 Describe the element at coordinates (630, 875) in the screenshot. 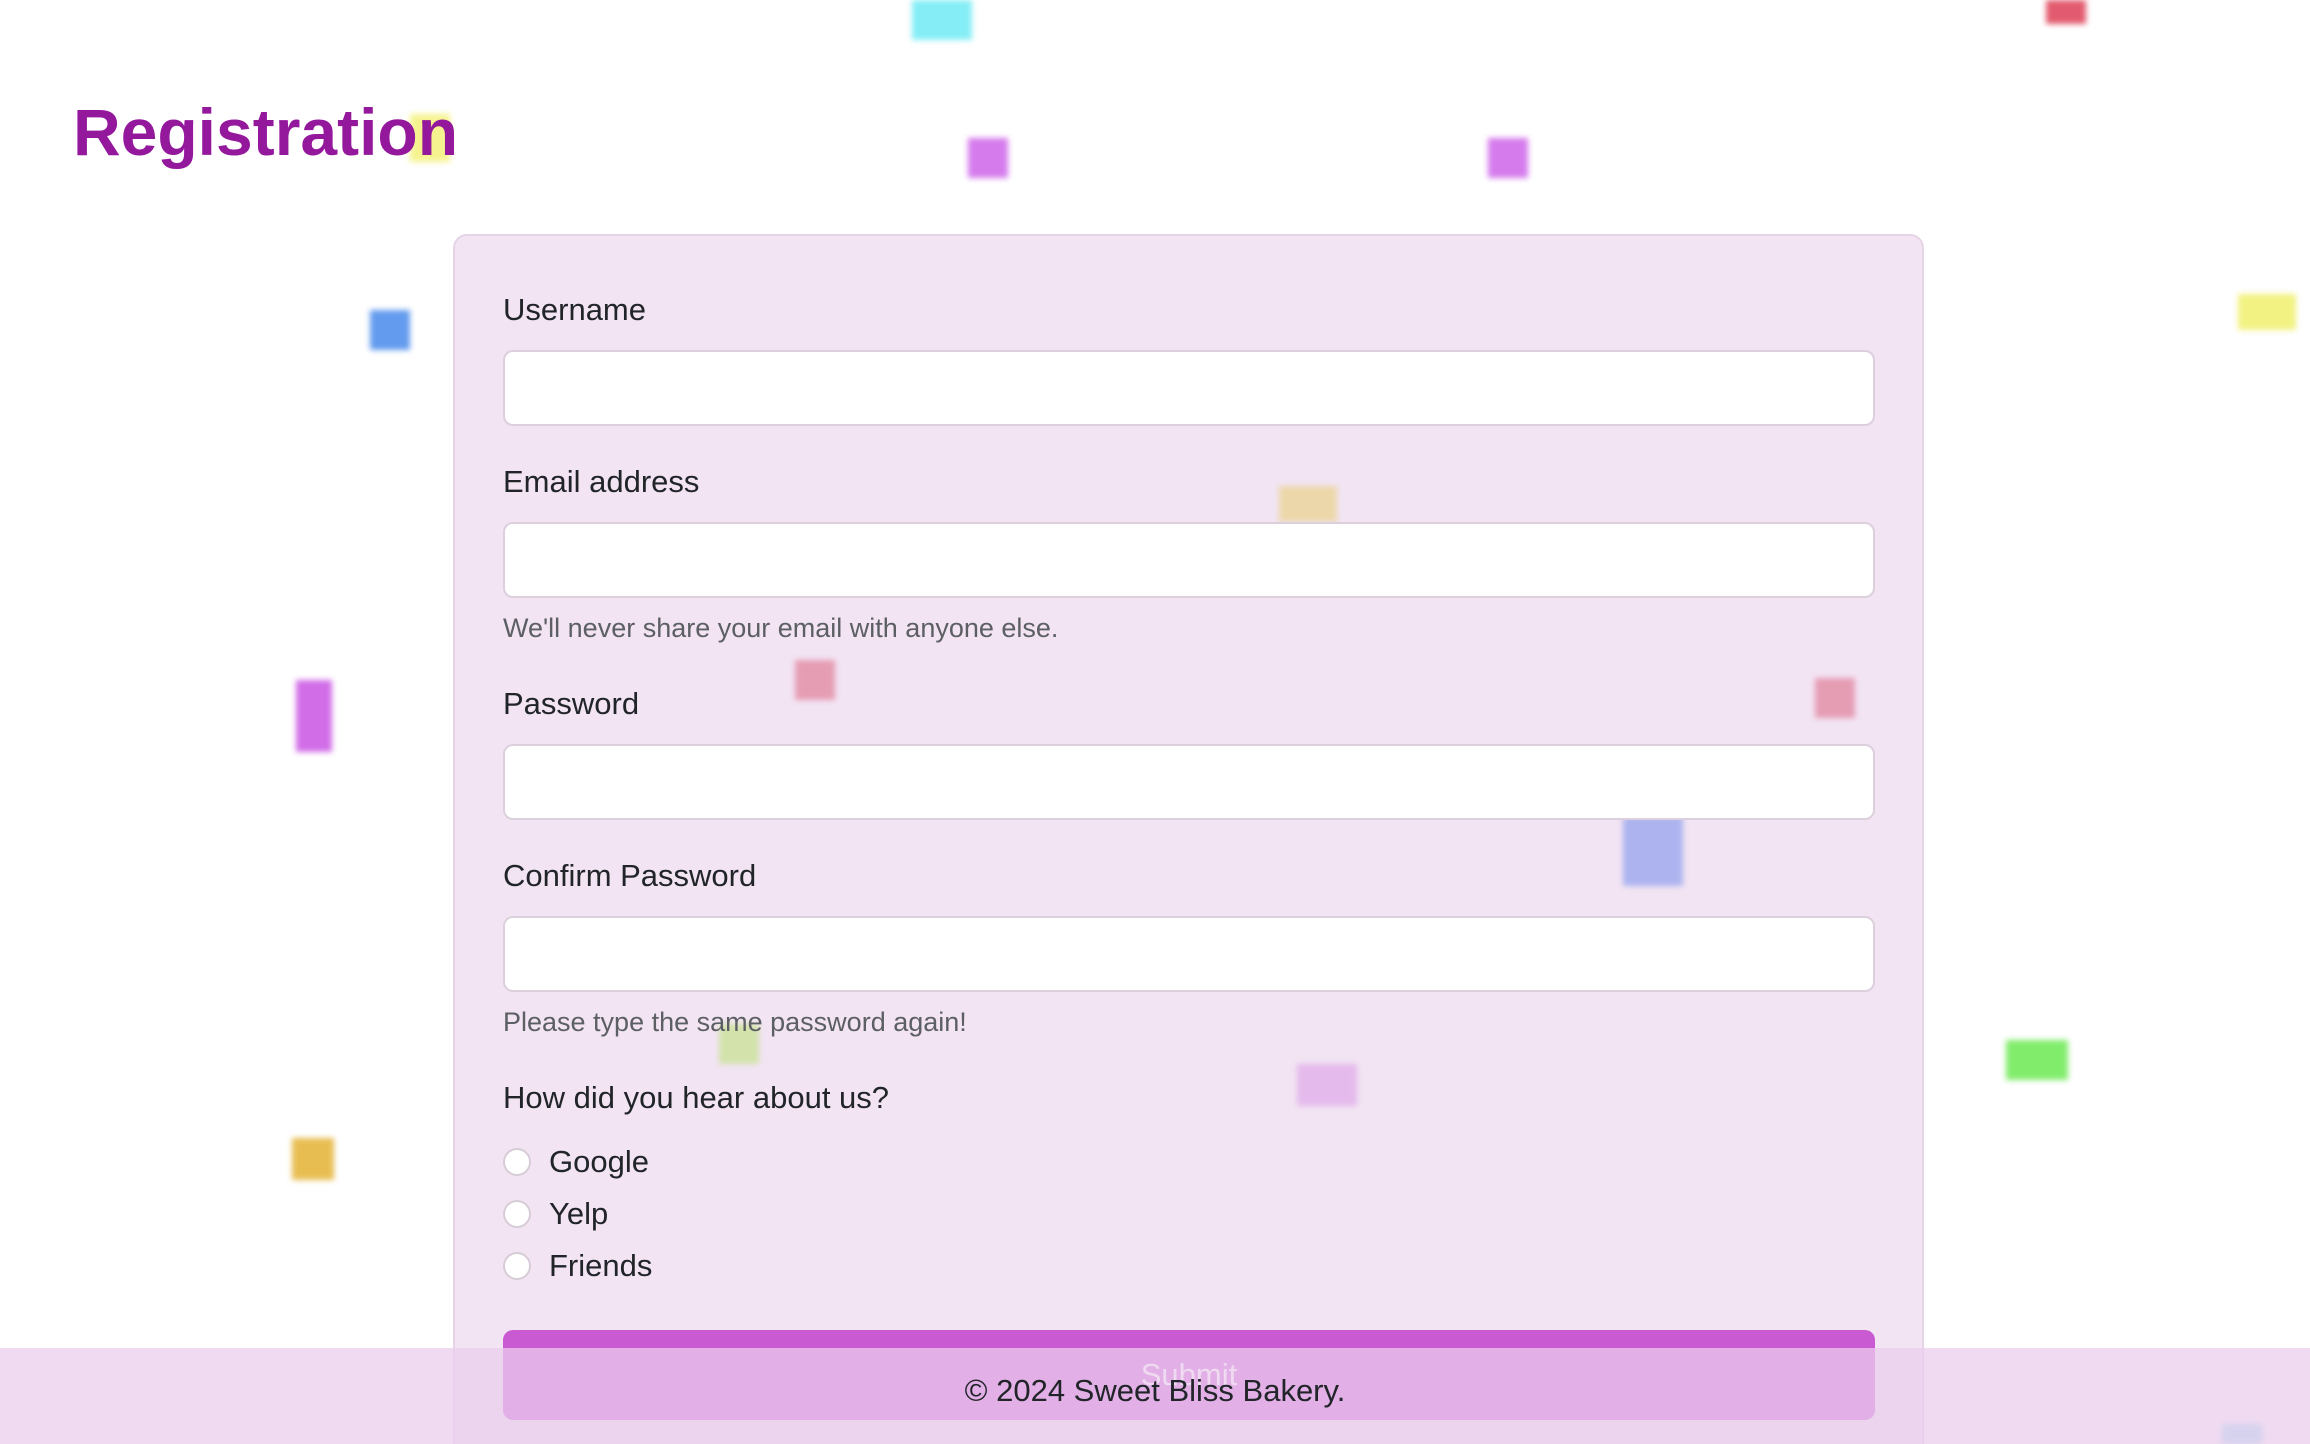

I see `confirm-password-label: Confirm Password` at that location.